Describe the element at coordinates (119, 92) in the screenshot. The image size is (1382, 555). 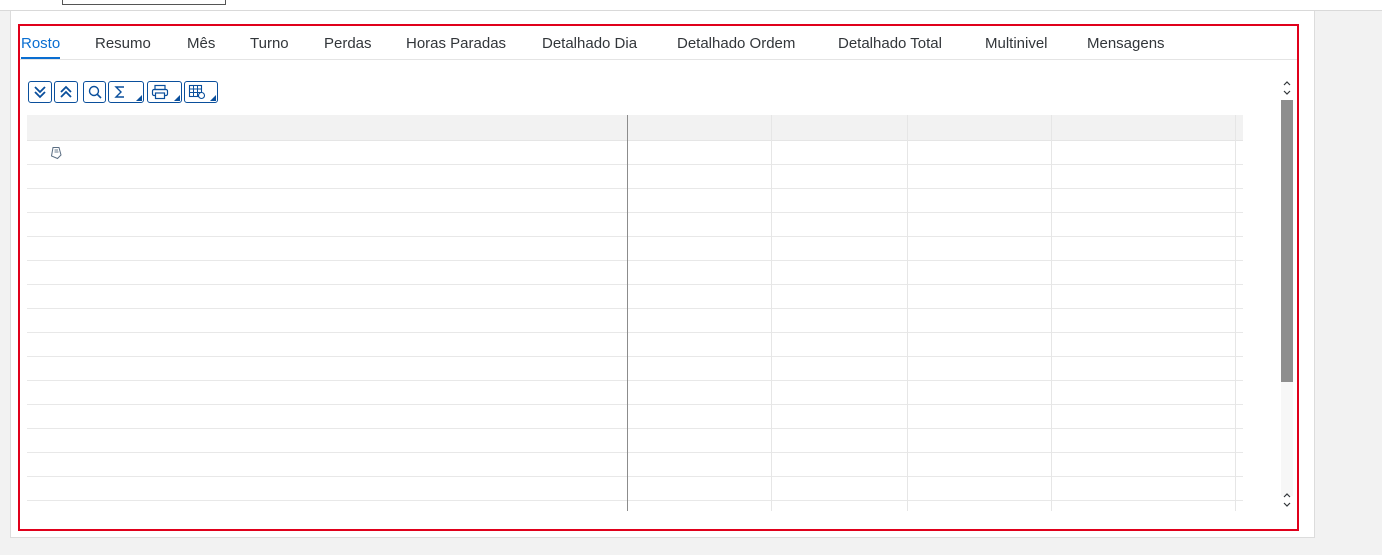
I see `sum-icon` at that location.